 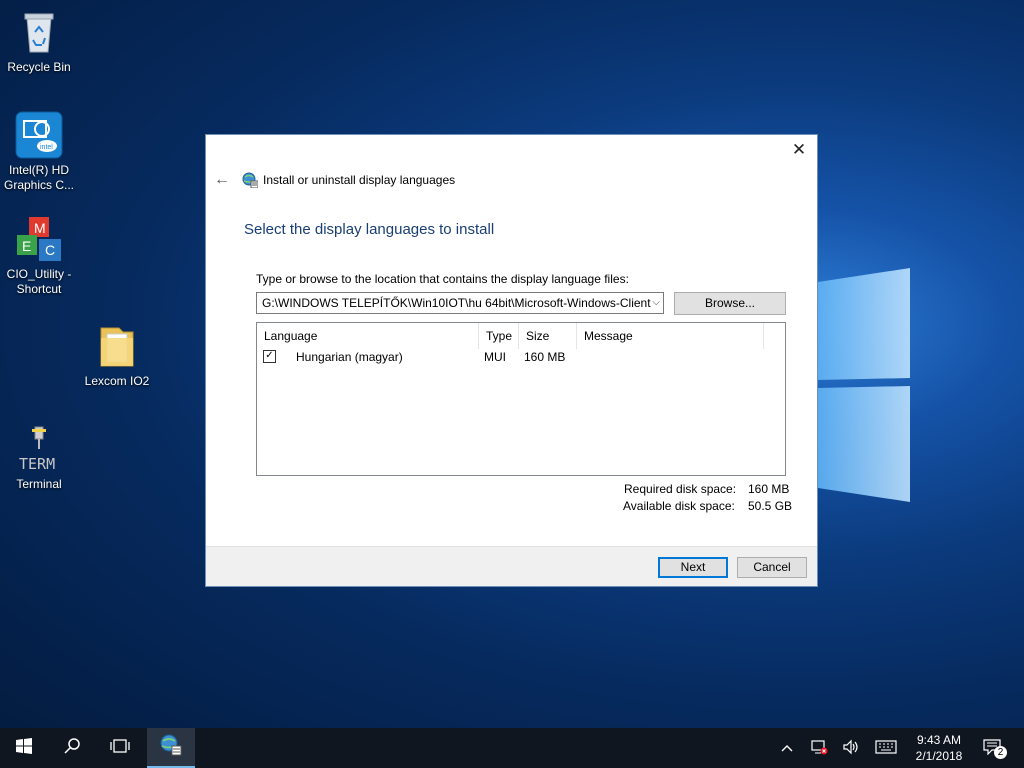 What do you see at coordinates (495, 357) in the screenshot?
I see `cell-type: MUI` at bounding box center [495, 357].